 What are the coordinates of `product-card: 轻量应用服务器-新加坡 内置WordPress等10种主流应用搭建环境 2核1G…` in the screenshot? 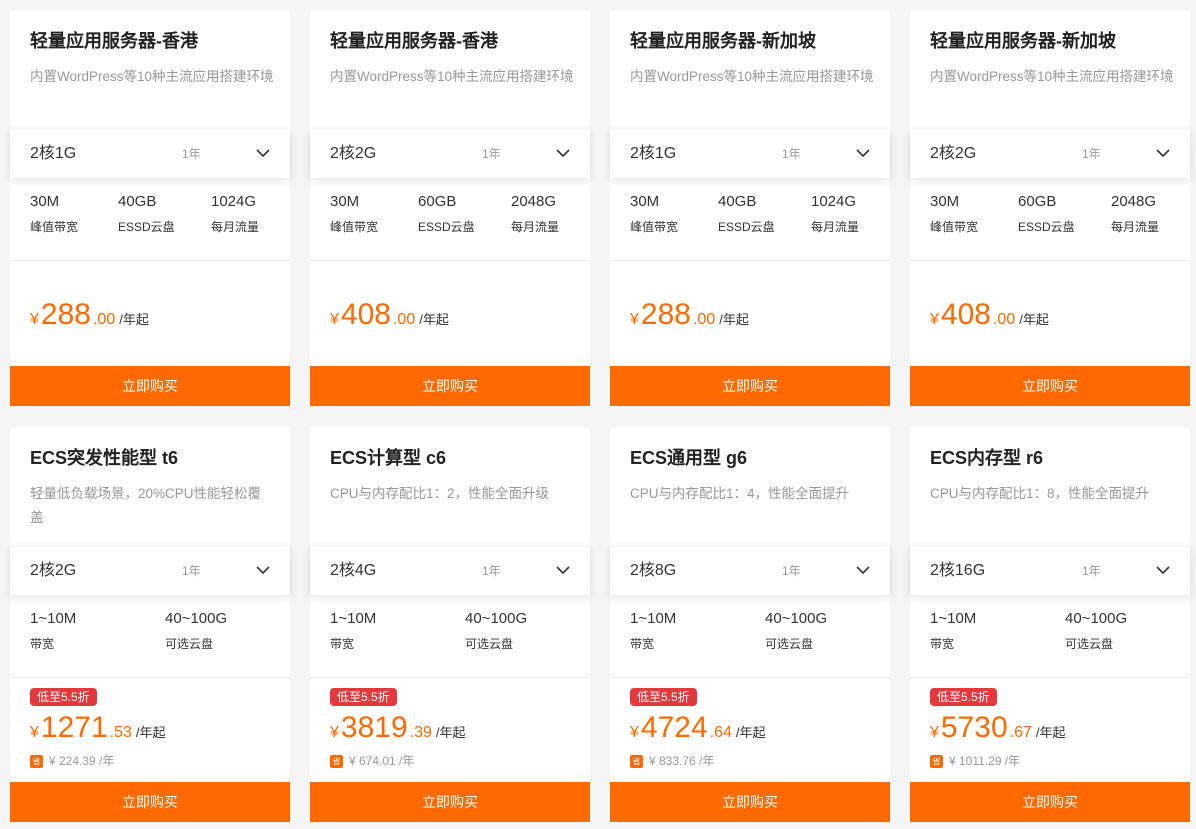 It's located at (750, 208).